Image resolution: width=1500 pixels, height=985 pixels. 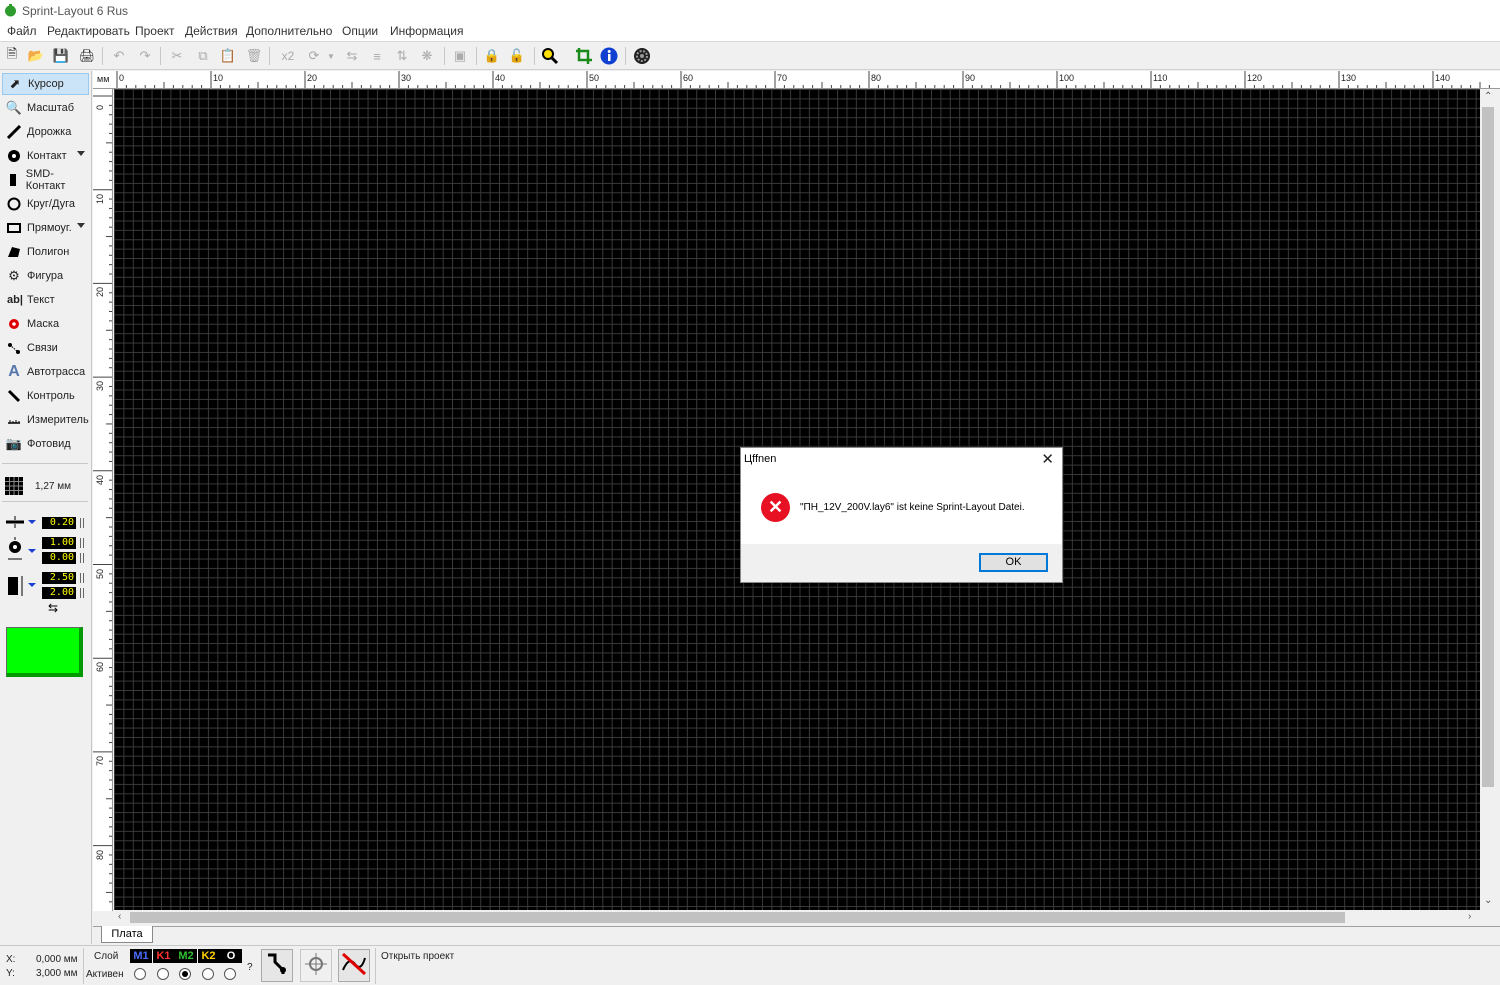 I want to click on menu-info: Информация, so click(x=426, y=31).